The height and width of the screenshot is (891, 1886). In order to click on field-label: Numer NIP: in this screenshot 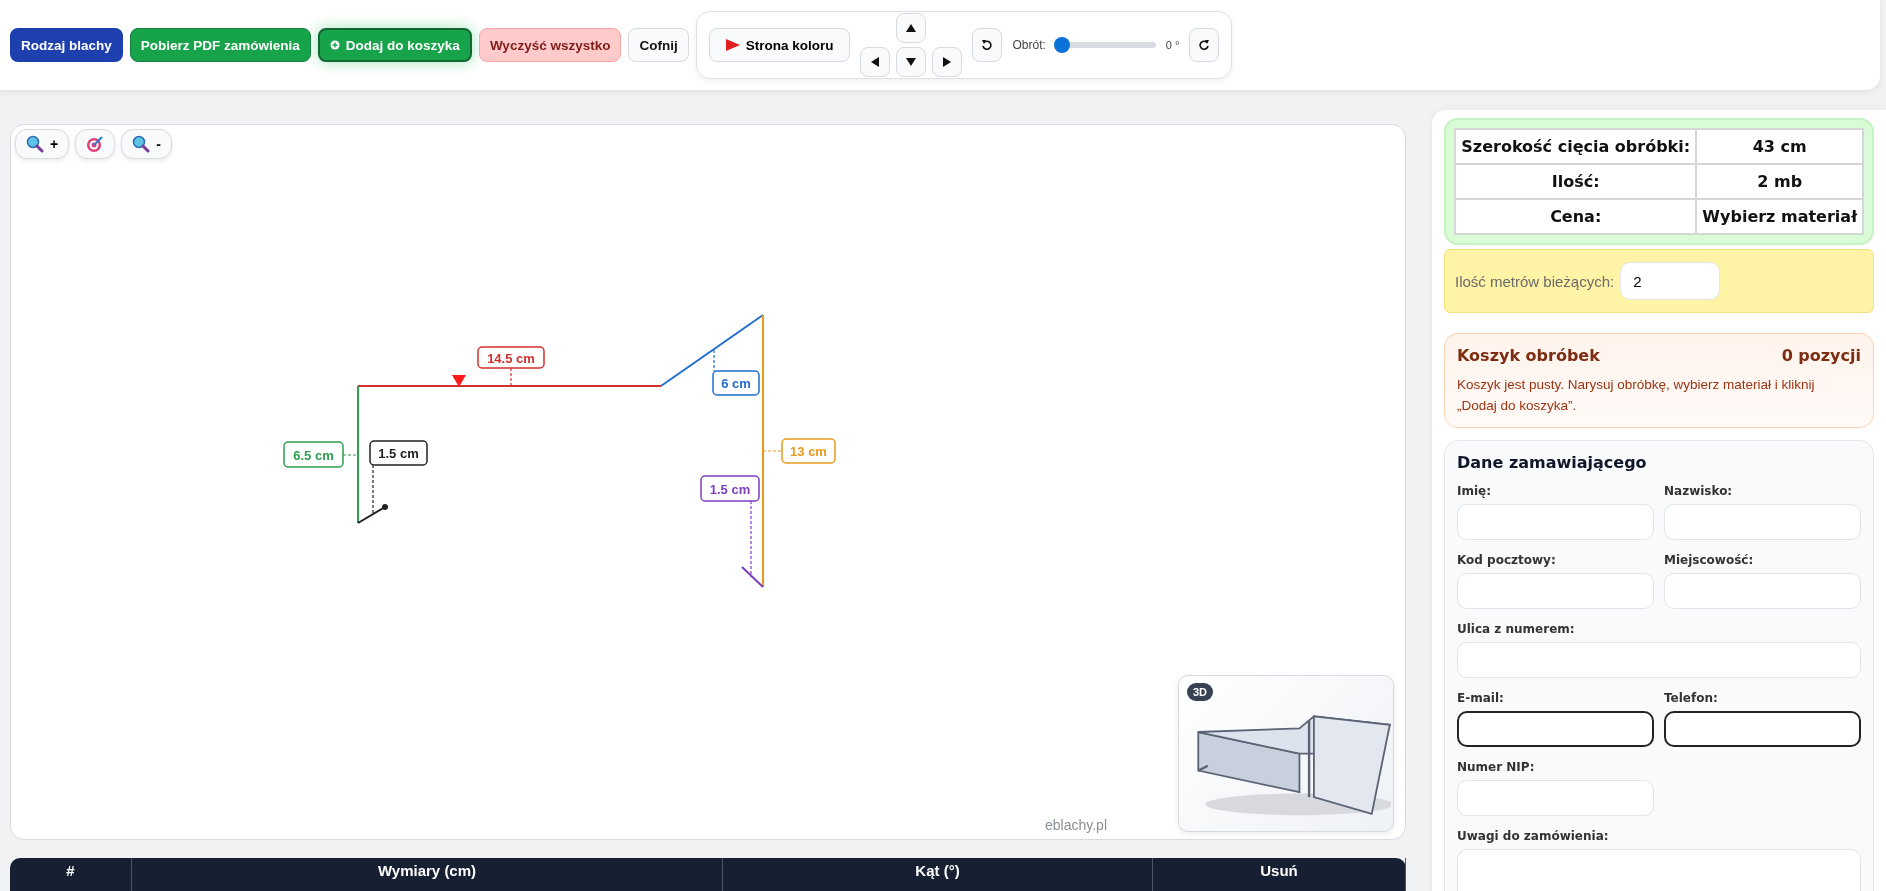, I will do `click(1496, 766)`.